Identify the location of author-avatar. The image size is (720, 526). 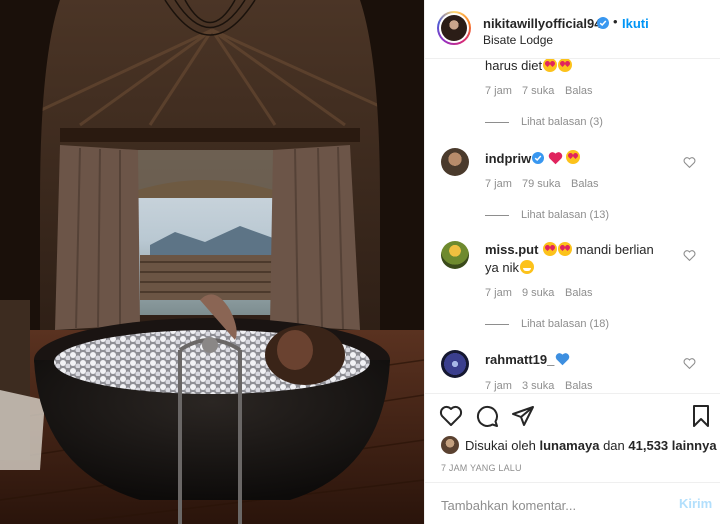
(454, 28).